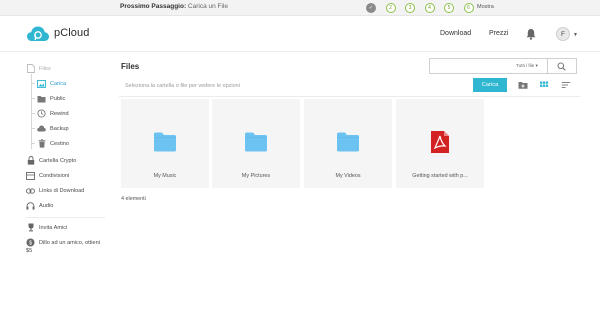 This screenshot has height=322, width=600. I want to click on new-folder-icon, so click(523, 85).